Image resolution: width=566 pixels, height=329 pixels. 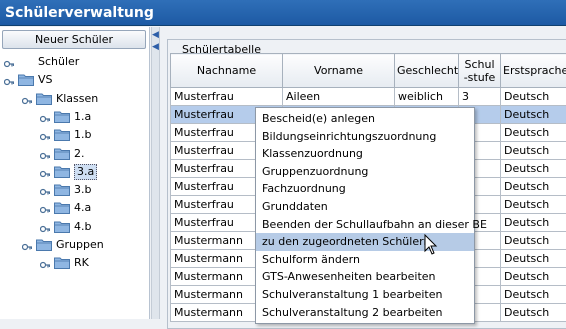 I want to click on column-header: Geschlecht, so click(x=427, y=71).